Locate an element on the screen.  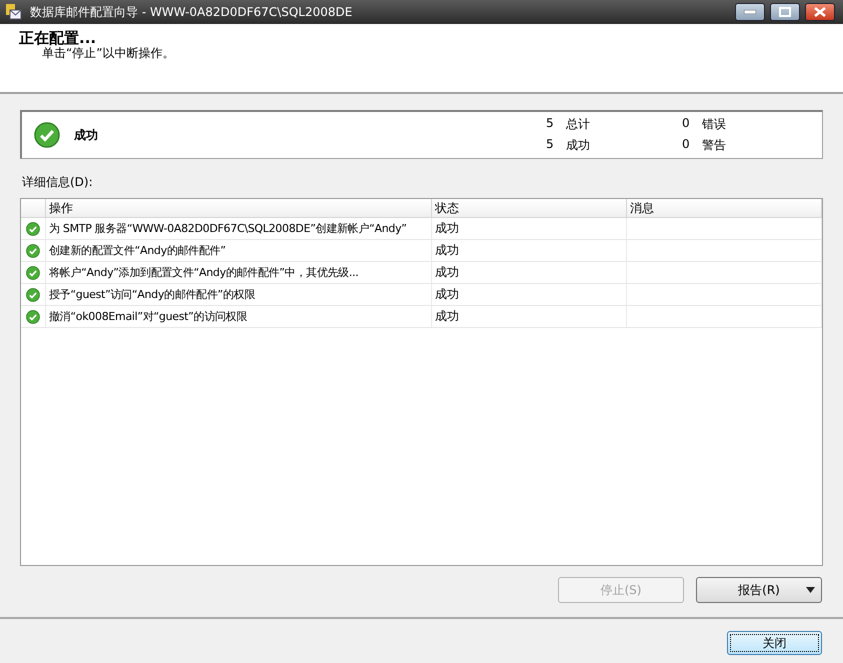
app-icon is located at coordinates (13, 12).